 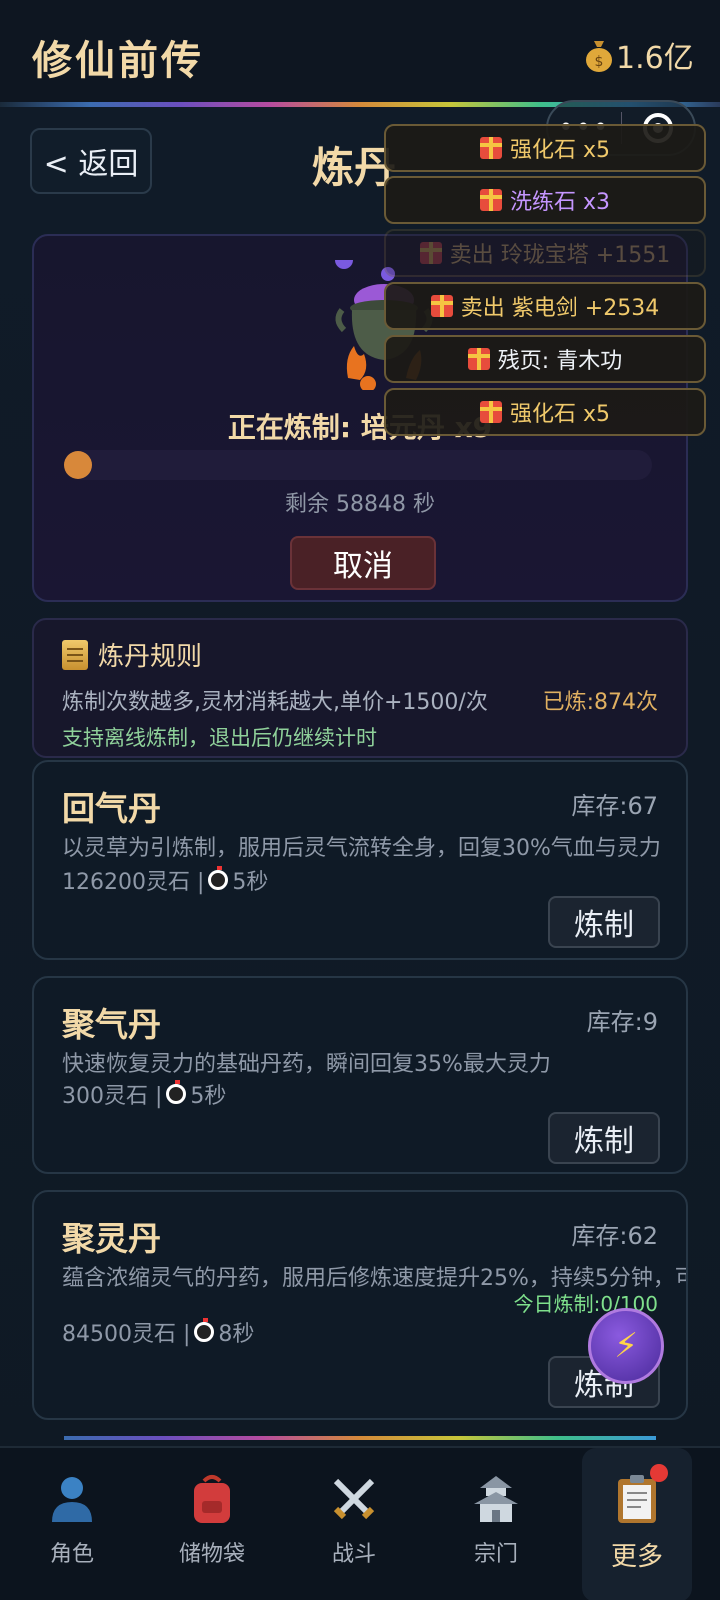 I want to click on pill-name: 回气丹, so click(x=111, y=808).